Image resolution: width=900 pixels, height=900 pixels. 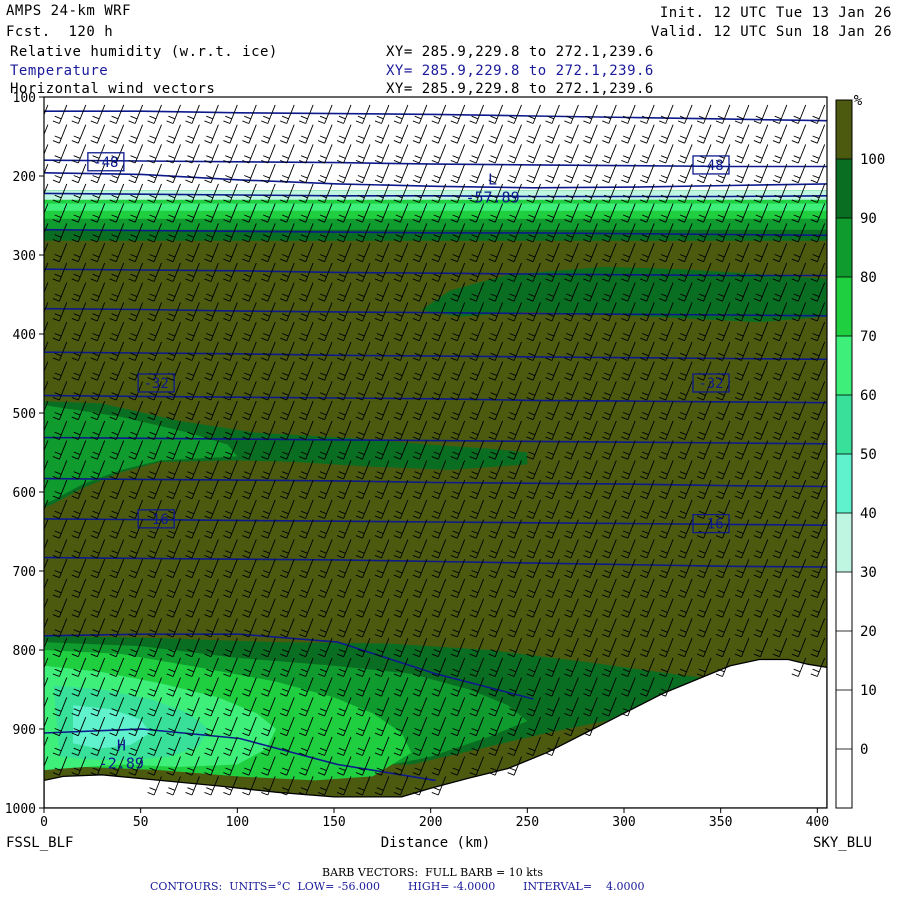 What do you see at coordinates (237, 822) in the screenshot?
I see `x-tick-label: 100` at bounding box center [237, 822].